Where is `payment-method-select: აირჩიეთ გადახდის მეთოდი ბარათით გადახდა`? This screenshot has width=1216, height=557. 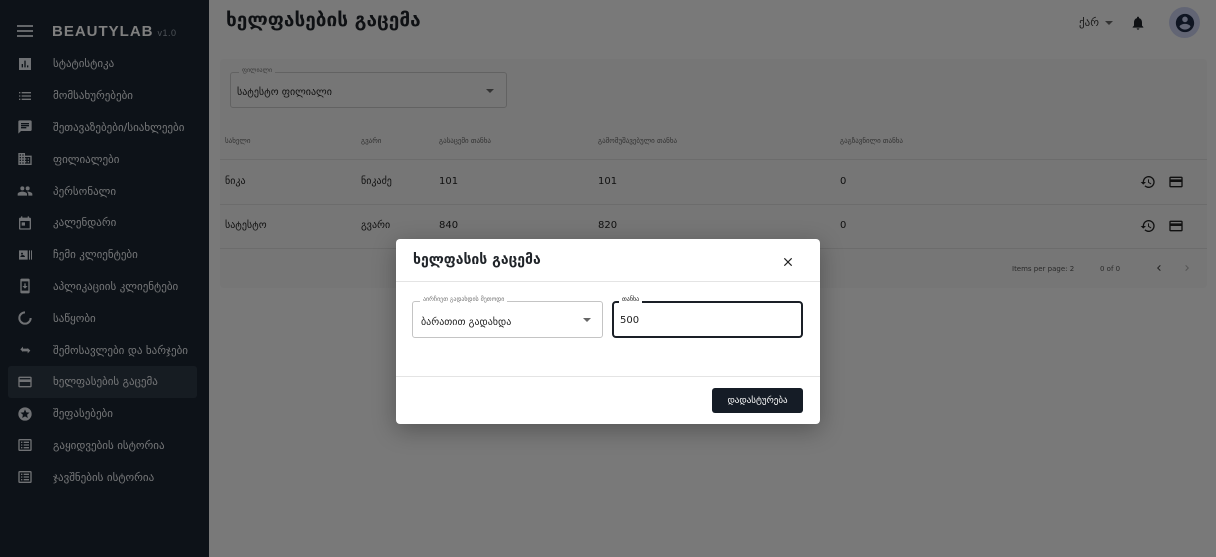 payment-method-select: აირჩიეთ გადახდის მეთოდი ბარათით გადახდა is located at coordinates (507, 317).